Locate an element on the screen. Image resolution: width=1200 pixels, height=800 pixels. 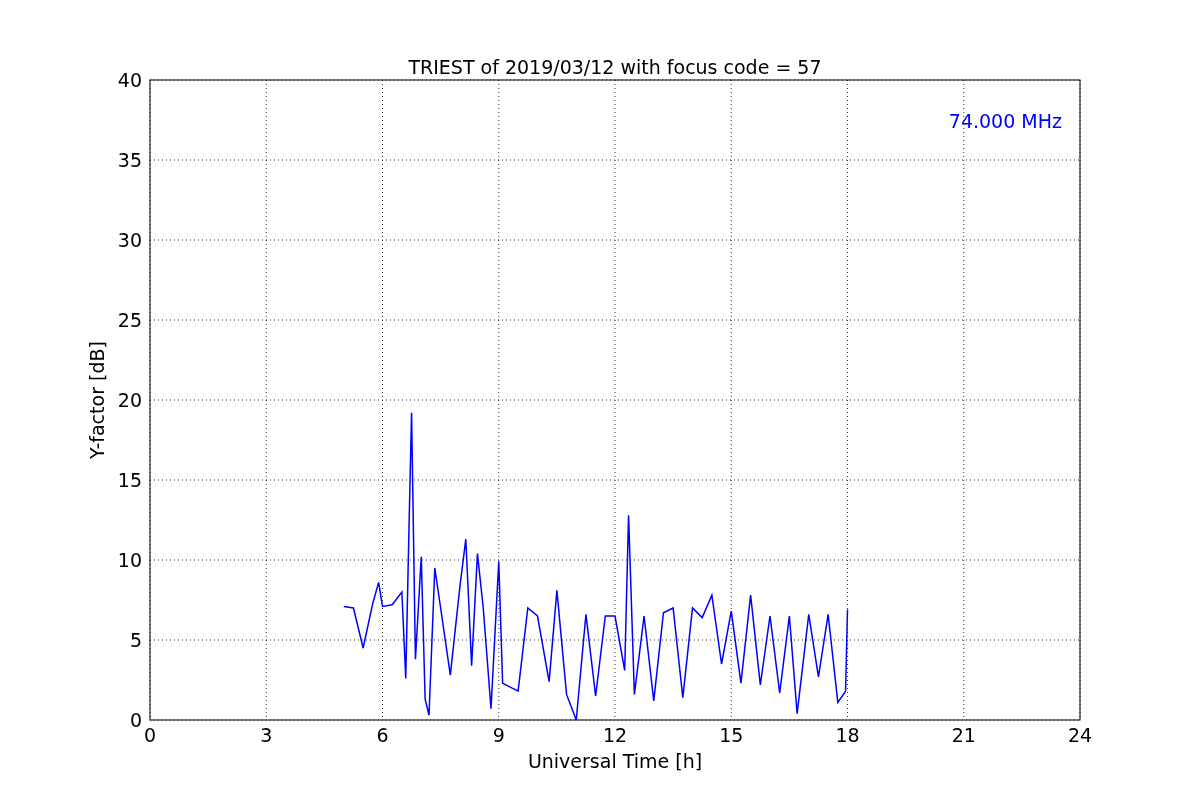
y-tick-label: 40 is located at coordinates (129, 80).